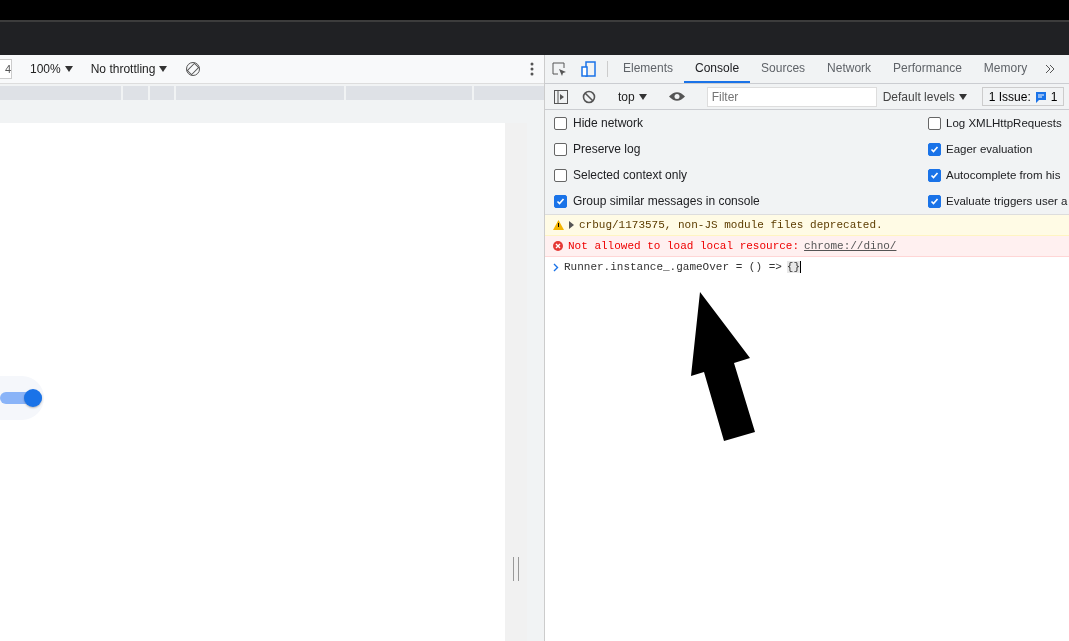 The height and width of the screenshot is (641, 1069). I want to click on error-icon, so click(558, 246).